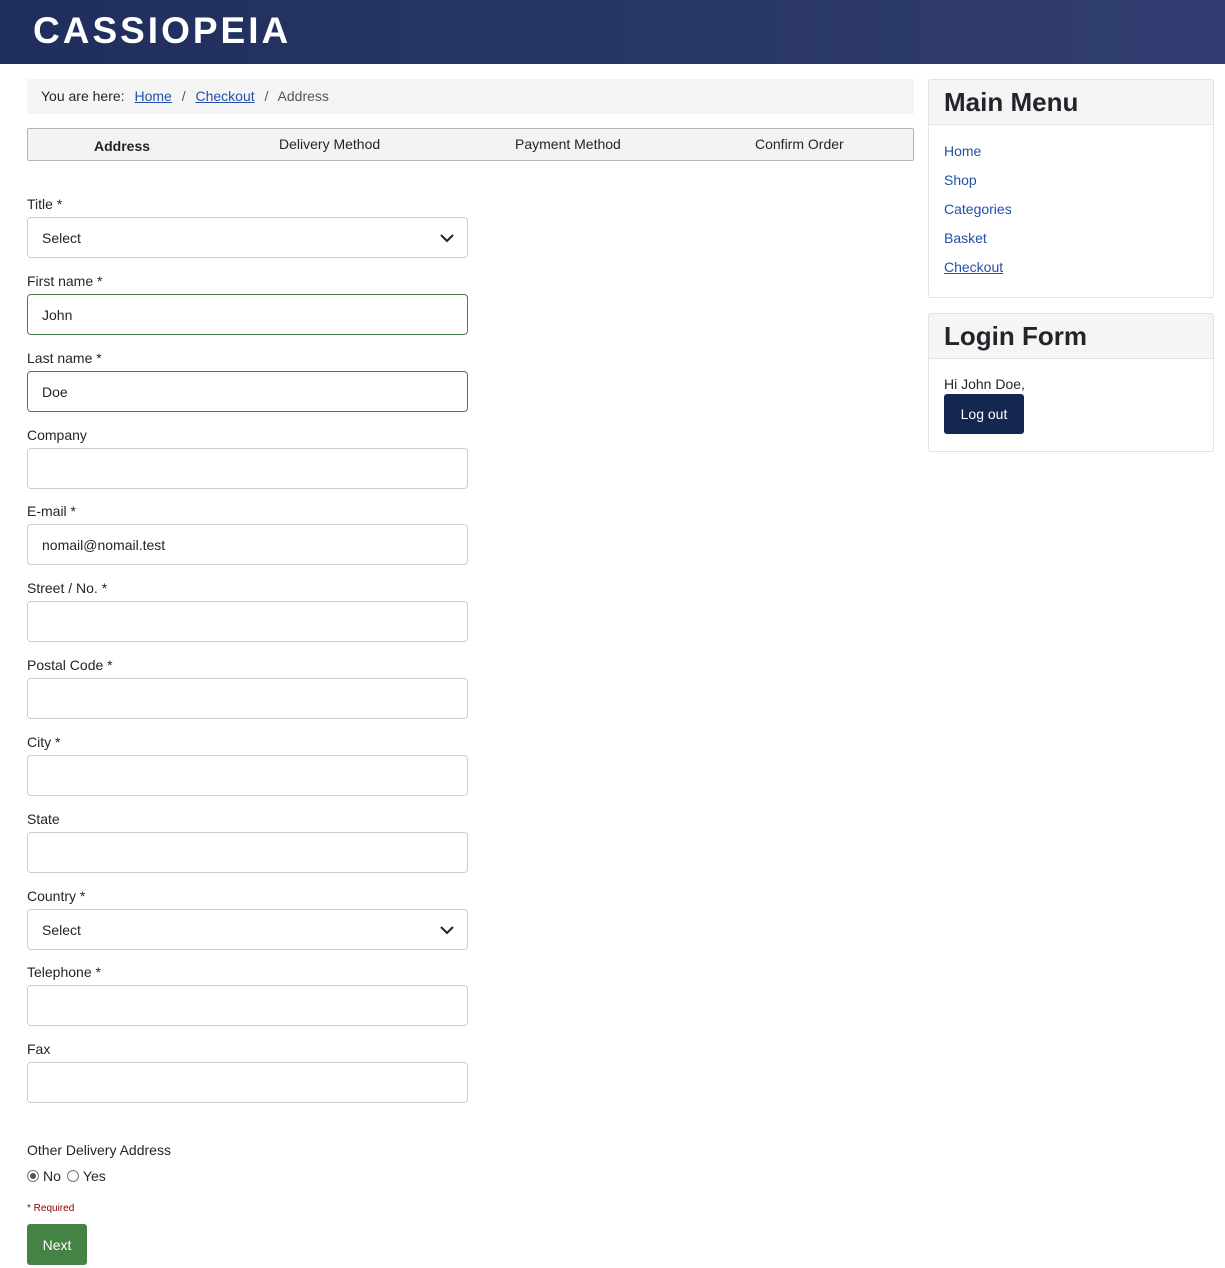 The image size is (1225, 1268). What do you see at coordinates (56, 896) in the screenshot?
I see `country-label: Country *` at bounding box center [56, 896].